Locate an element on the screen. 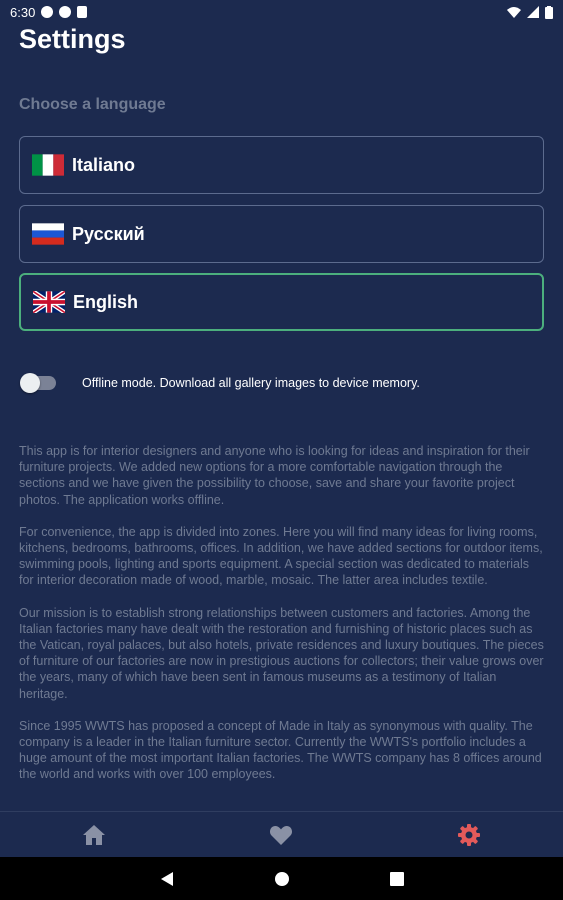 Image resolution: width=563 pixels, height=900 pixels. offline-mode-toggle is located at coordinates (38, 383).